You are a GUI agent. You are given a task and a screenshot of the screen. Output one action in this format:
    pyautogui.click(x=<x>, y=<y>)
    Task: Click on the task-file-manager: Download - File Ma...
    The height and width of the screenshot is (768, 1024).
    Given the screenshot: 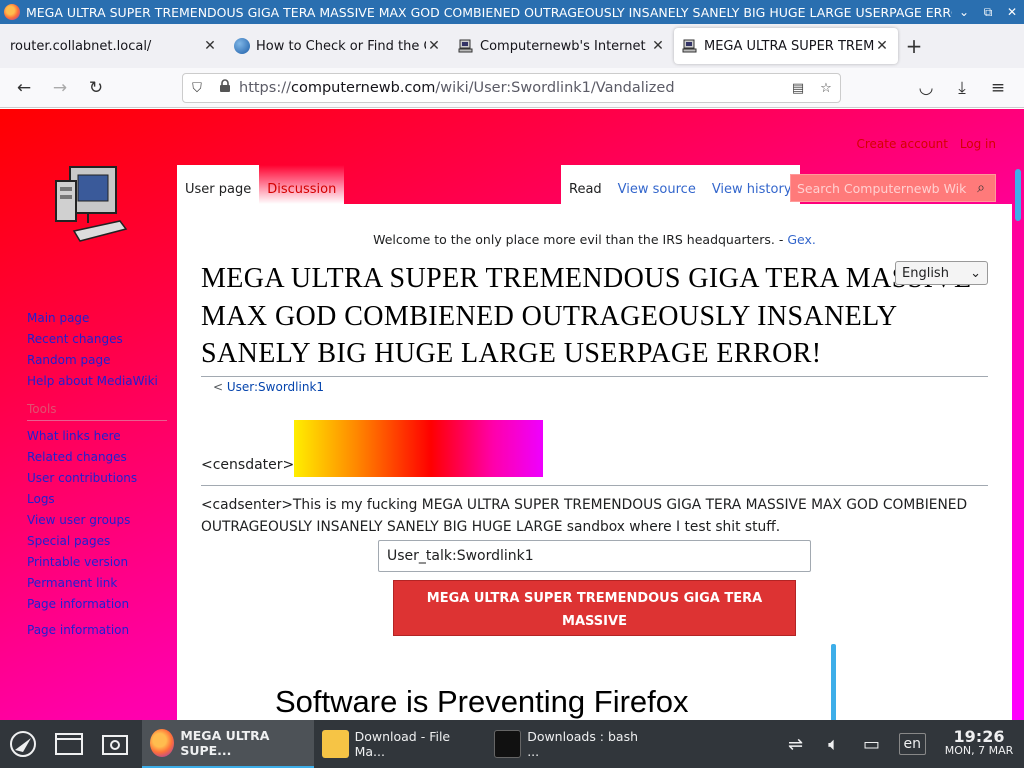 What is the action you would take?
    pyautogui.click(x=400, y=744)
    